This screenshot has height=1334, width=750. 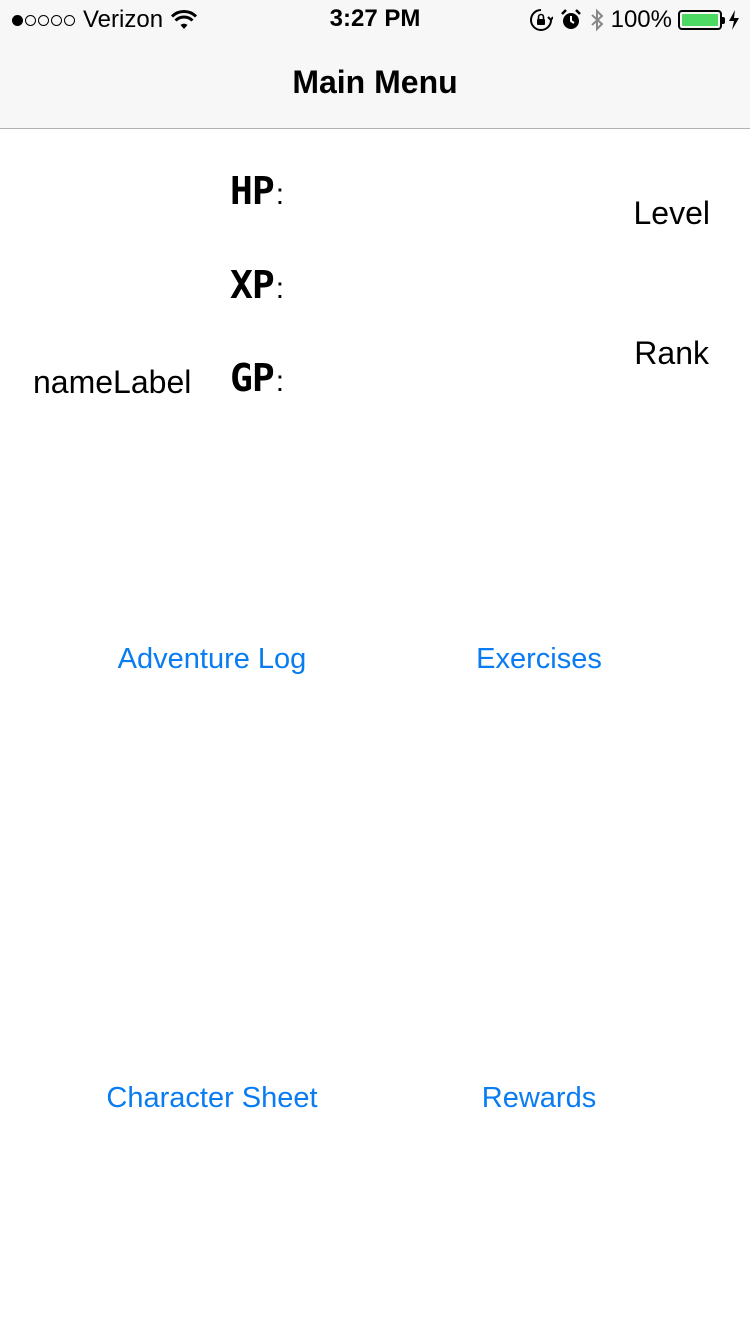 I want to click on page-title: Main Menu, so click(x=375, y=82).